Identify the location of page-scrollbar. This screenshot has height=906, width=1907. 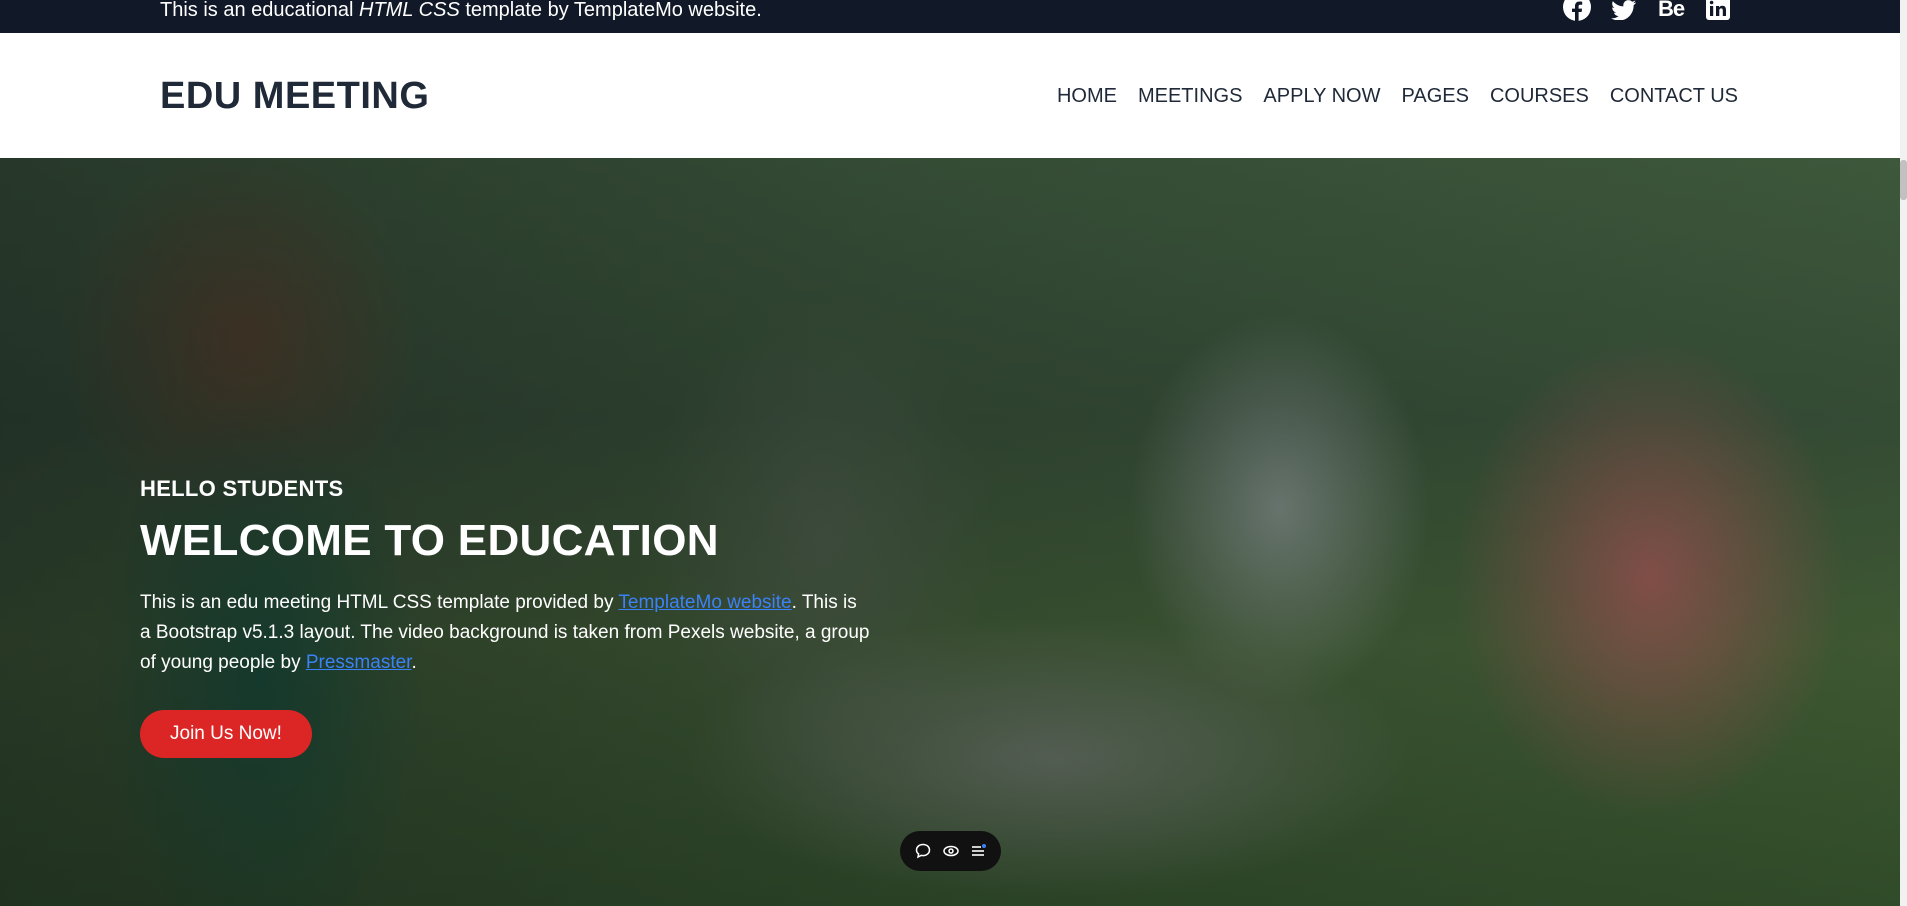
(1903, 453).